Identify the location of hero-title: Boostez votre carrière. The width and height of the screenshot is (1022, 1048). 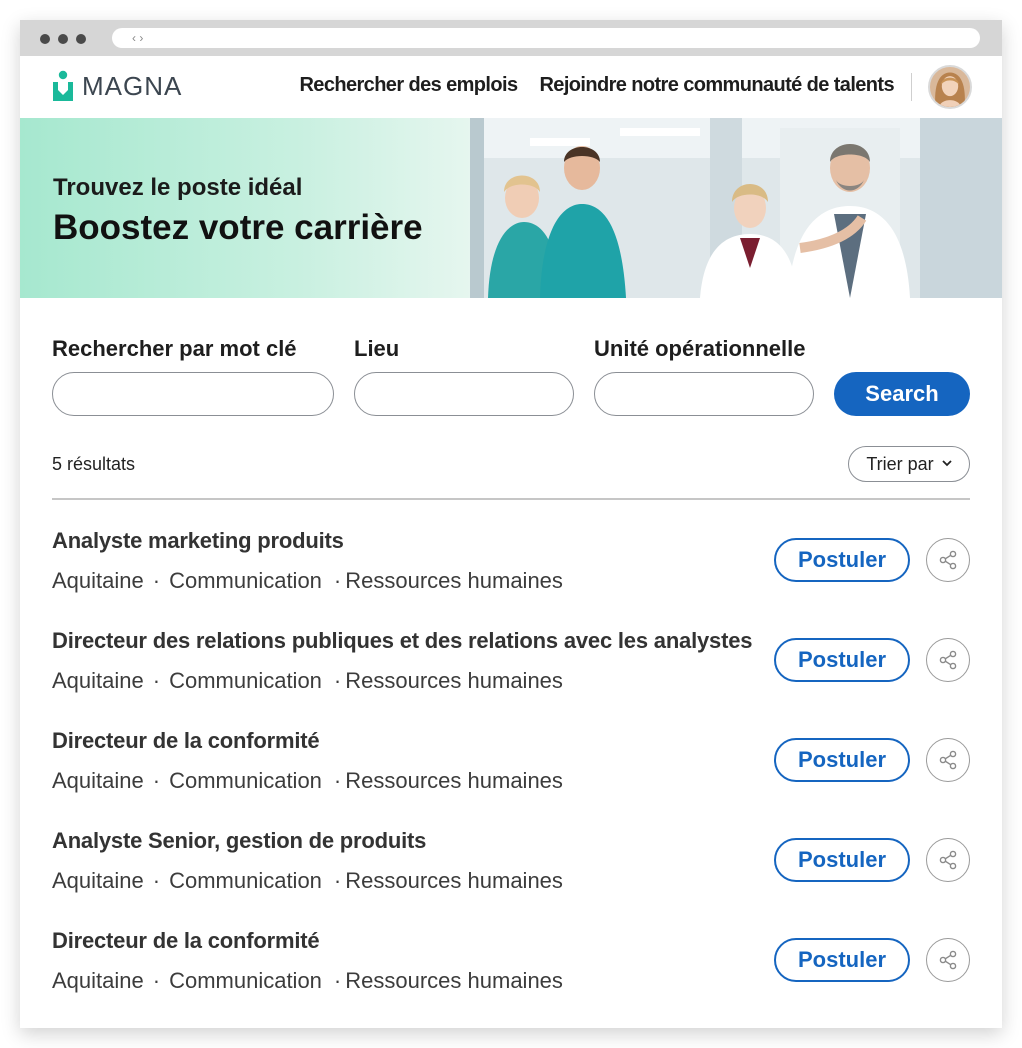
(238, 227).